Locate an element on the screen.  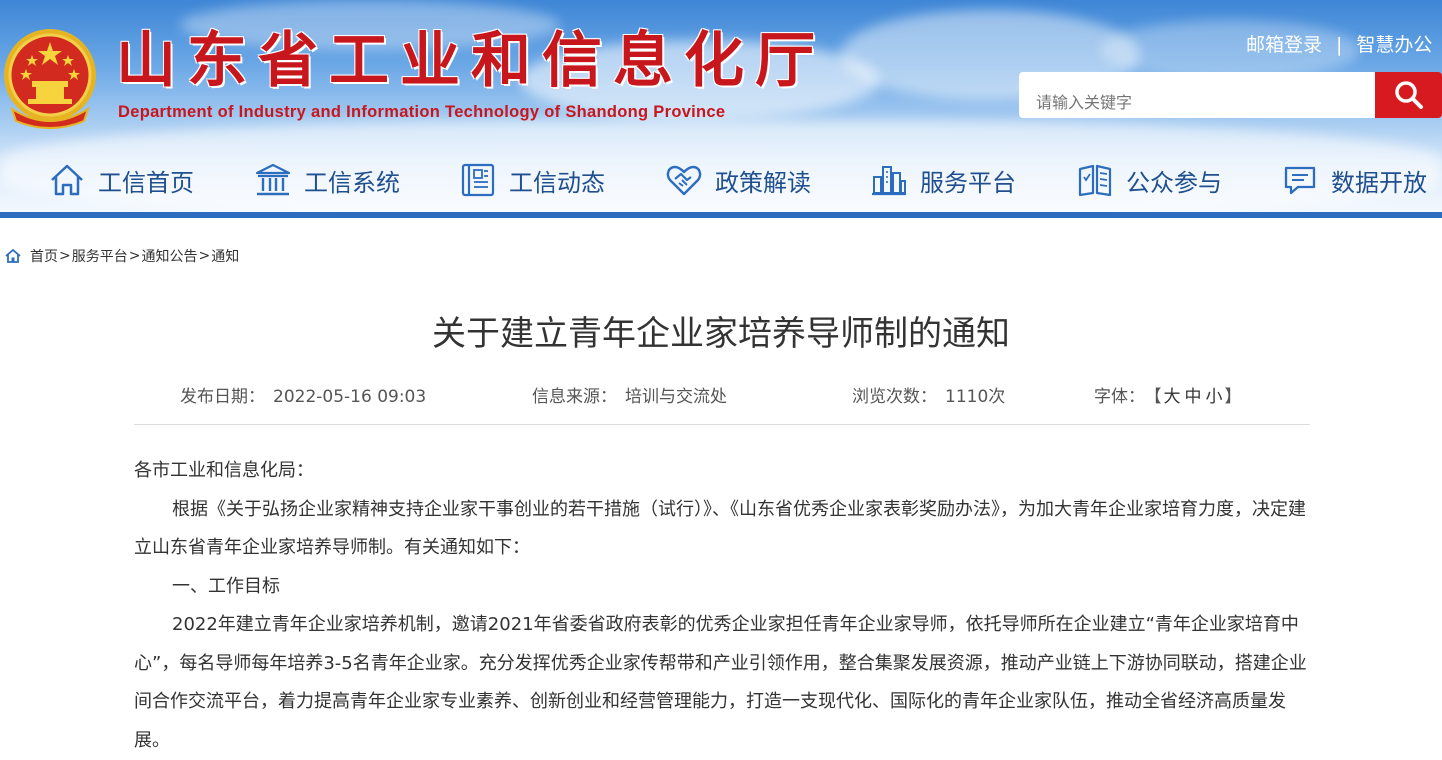
breadcrumb-announcements: 通知公告 is located at coordinates (169, 256).